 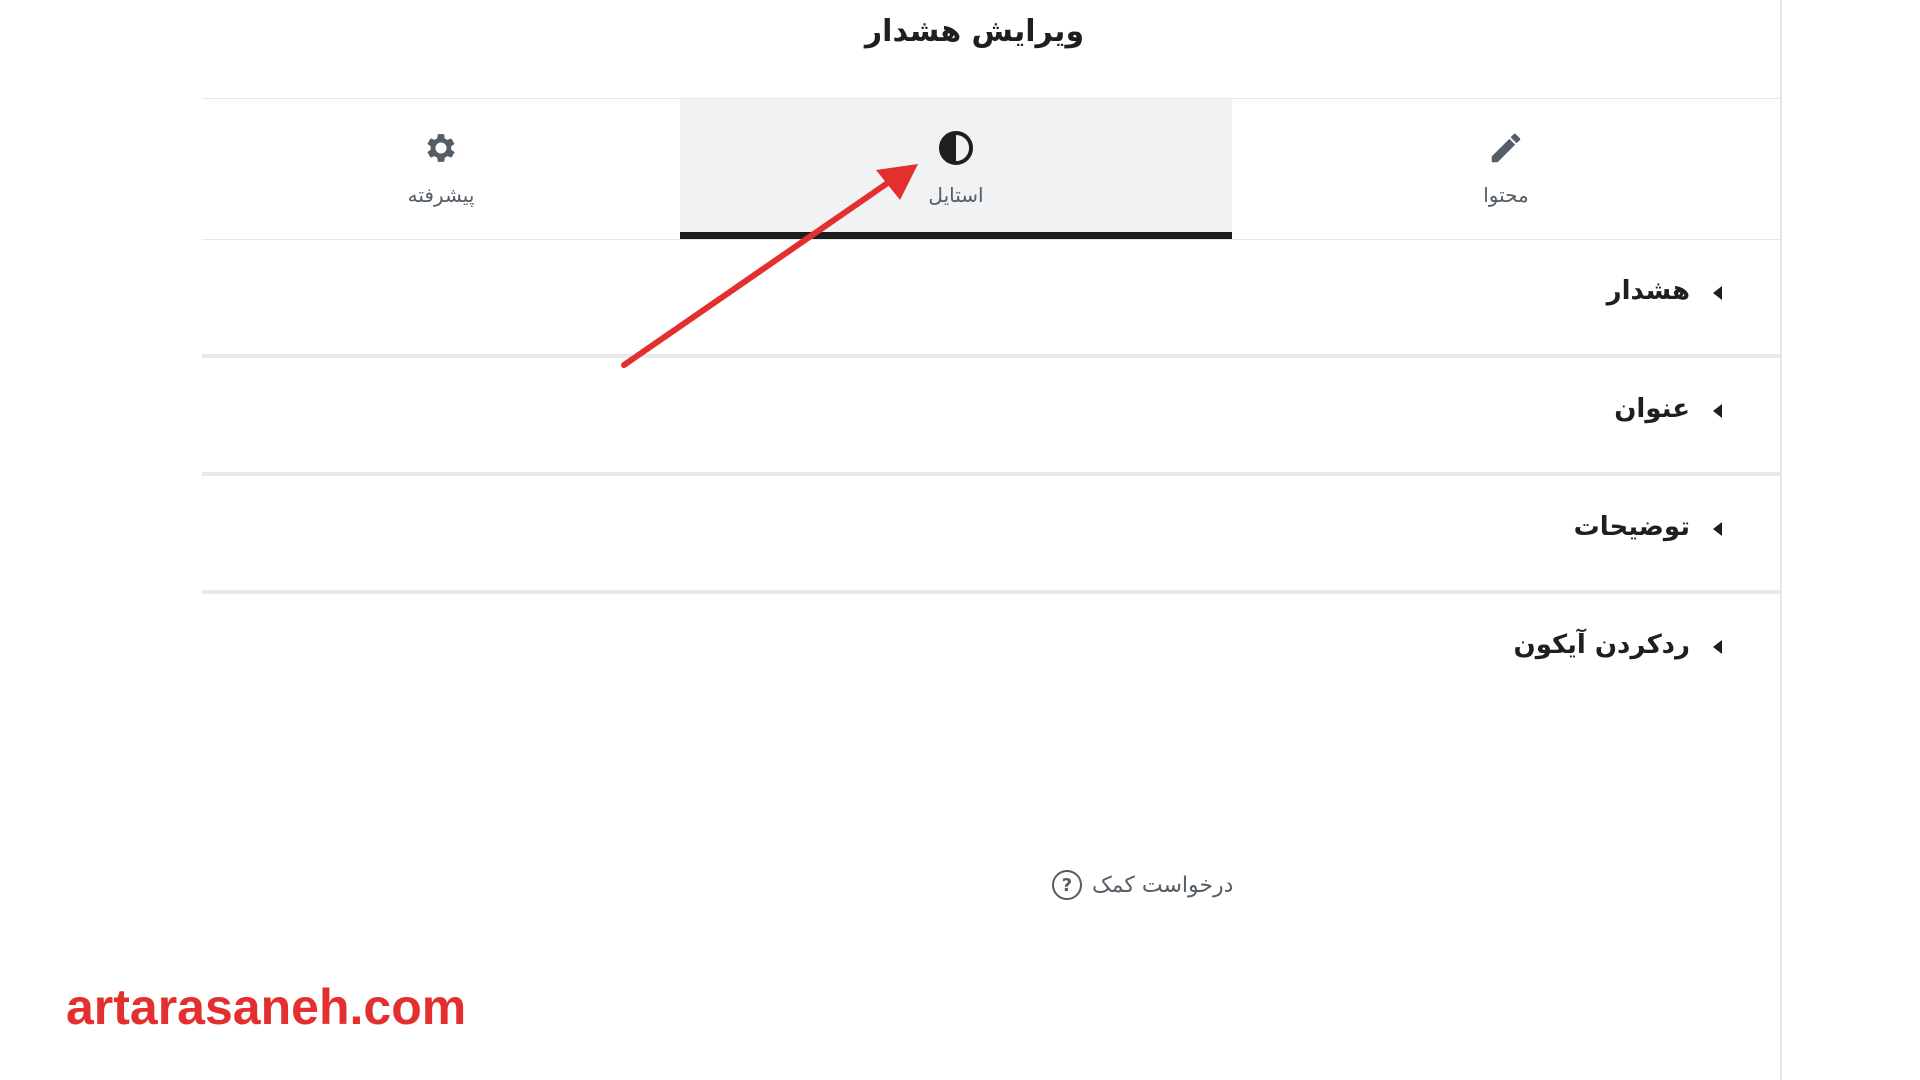 I want to click on section-label: توضیحات, so click(x=1631, y=527).